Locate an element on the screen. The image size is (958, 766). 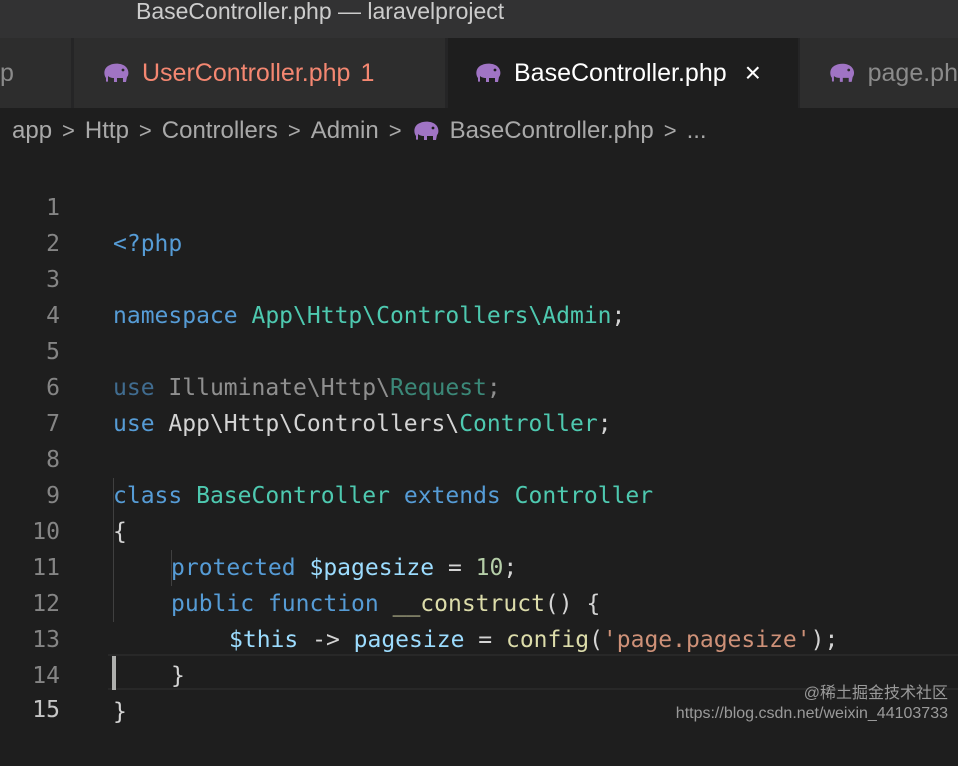
breadcrumb-file: BaseController.php is located at coordinates (552, 131).